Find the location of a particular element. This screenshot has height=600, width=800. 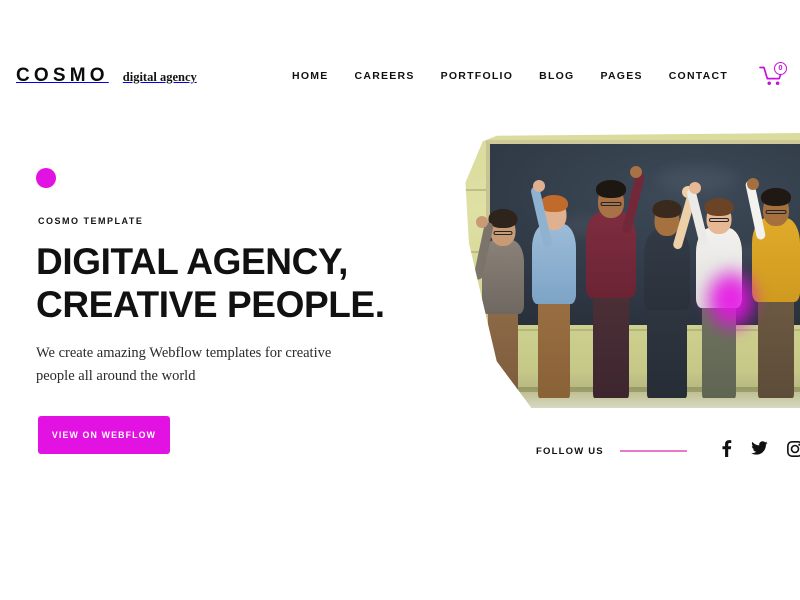

magenta-glow-accent is located at coordinates (731, 300).